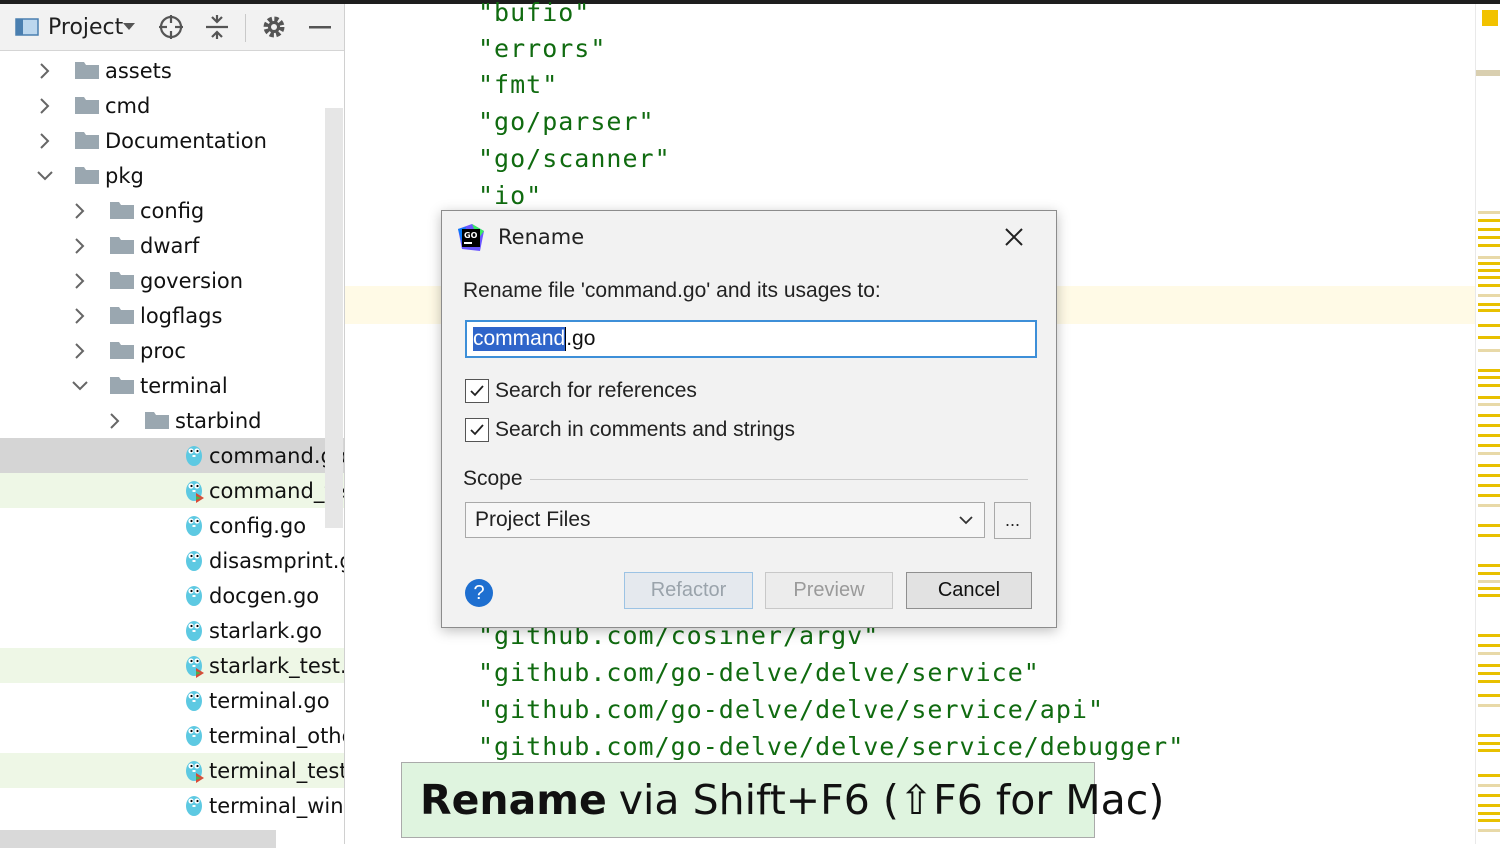 The width and height of the screenshot is (1500, 848). I want to click on project-view-title: Project, so click(85, 27).